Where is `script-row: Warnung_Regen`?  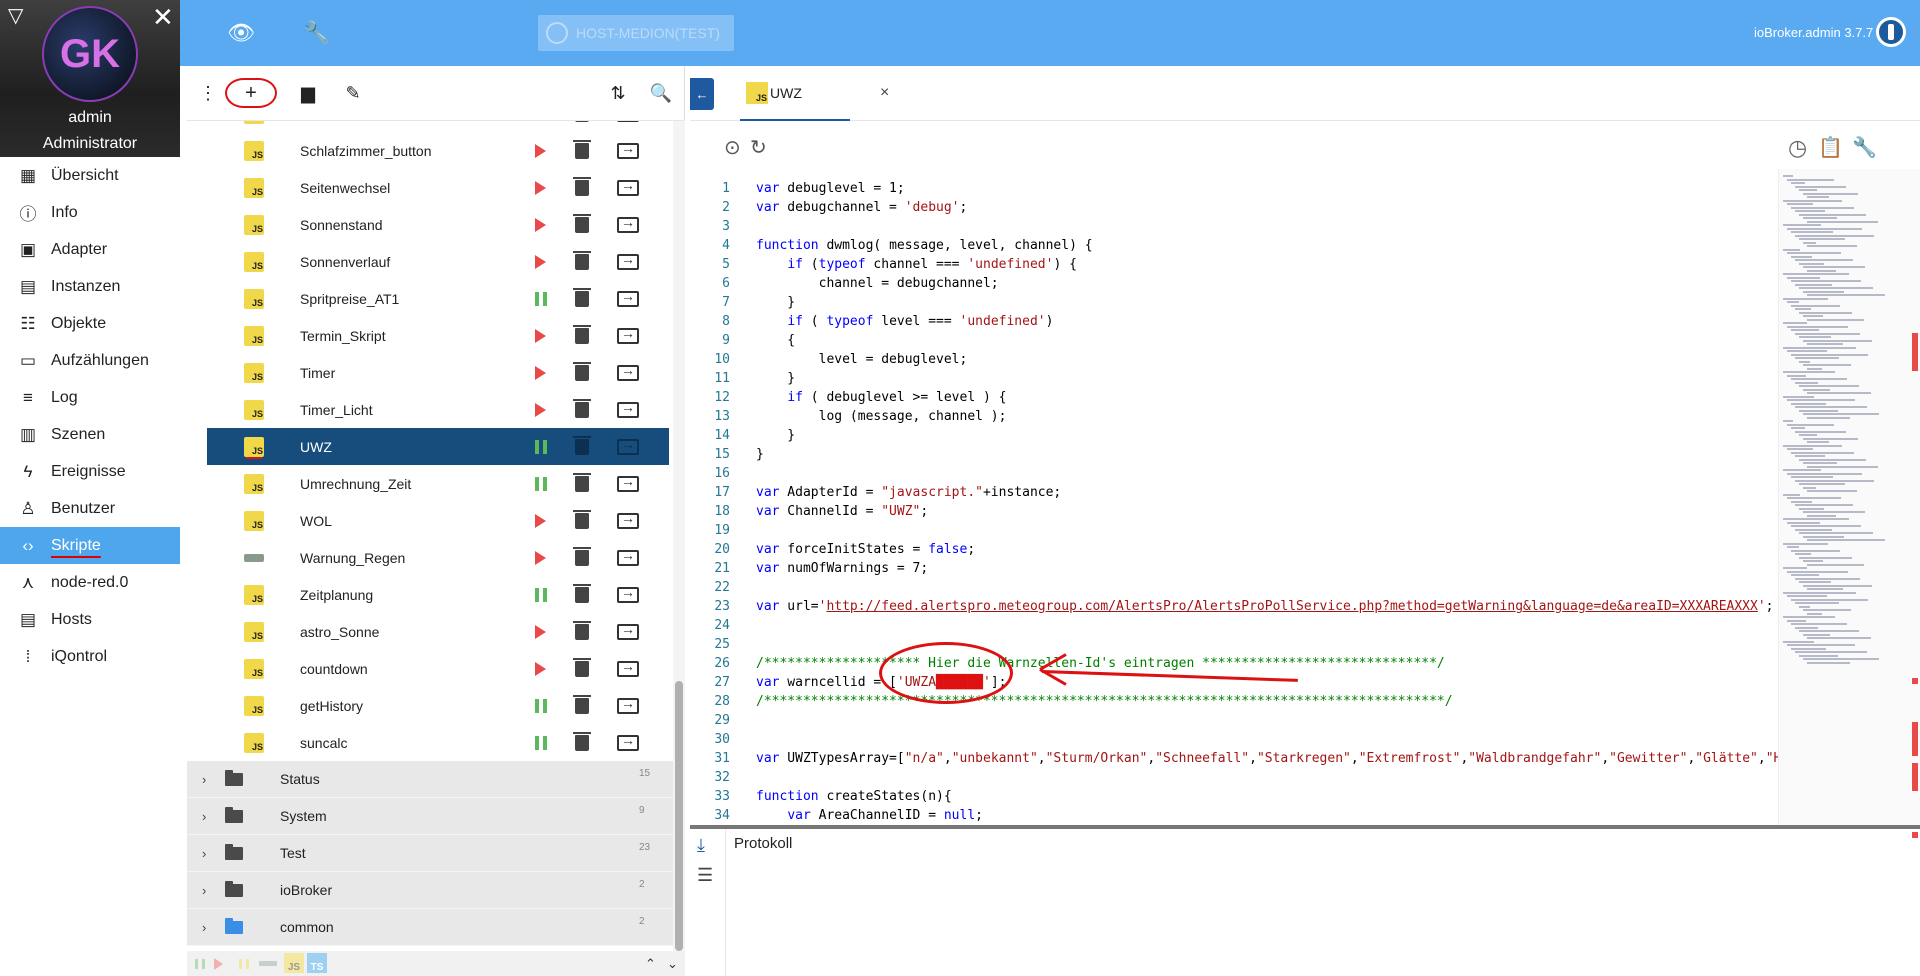 script-row: Warnung_Regen is located at coordinates (438, 557).